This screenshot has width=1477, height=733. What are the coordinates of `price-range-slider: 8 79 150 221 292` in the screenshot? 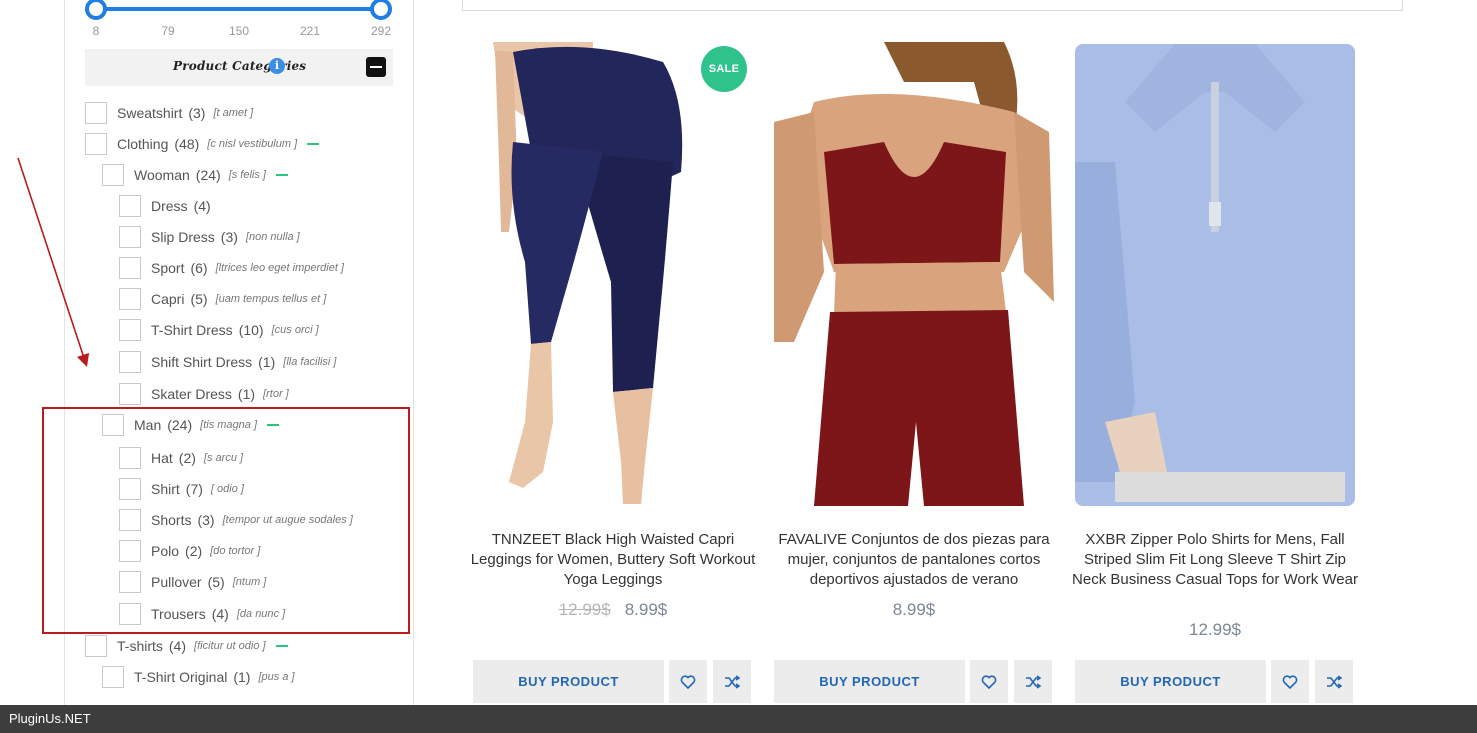 It's located at (240, 23).